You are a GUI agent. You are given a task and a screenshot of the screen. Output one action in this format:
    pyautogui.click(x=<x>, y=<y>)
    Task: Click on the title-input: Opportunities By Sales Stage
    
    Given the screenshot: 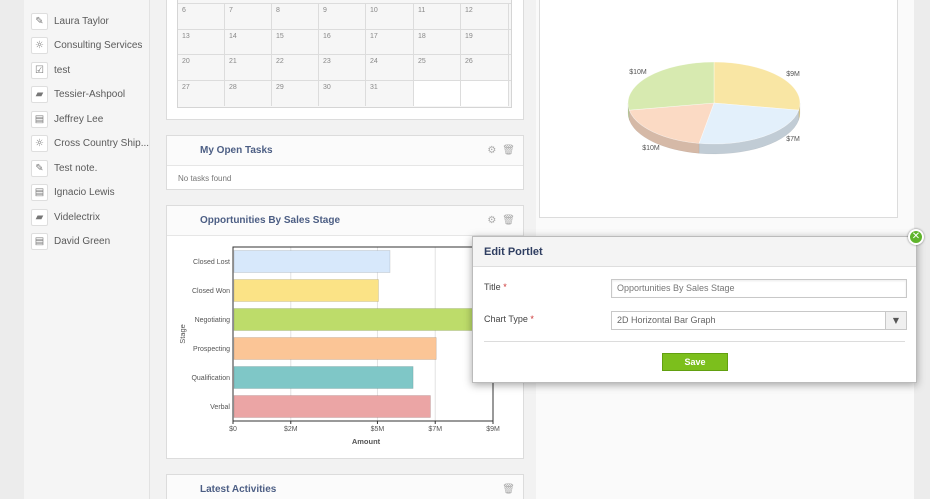 What is the action you would take?
    pyautogui.click(x=759, y=288)
    